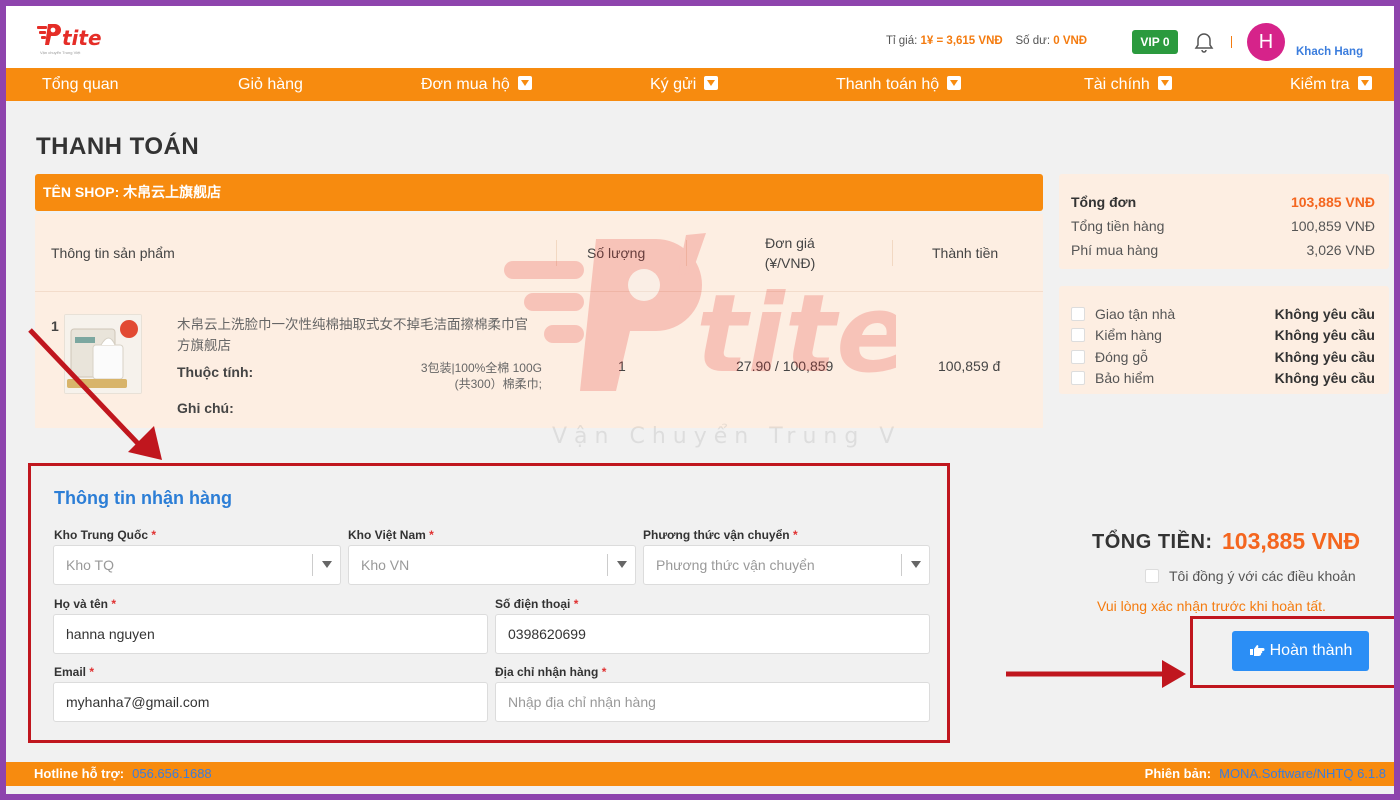 The image size is (1400, 800). I want to click on email-field: myhanha7@gmail.com, so click(270, 702).